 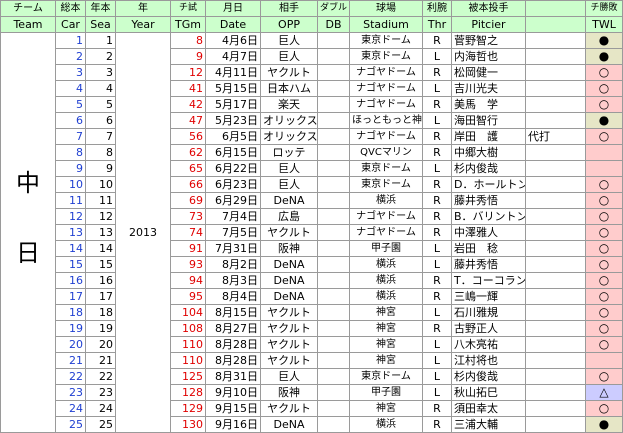 I want to click on car-cell: 4, so click(x=70, y=88).